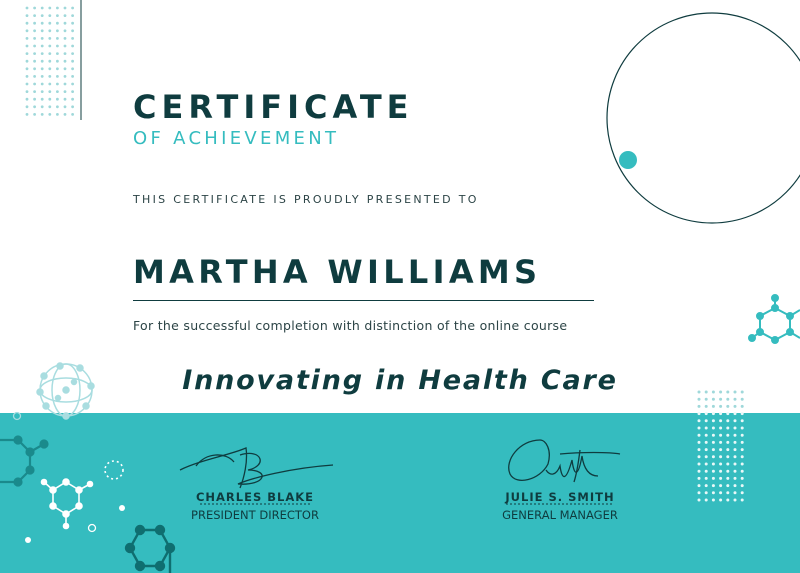 The image size is (800, 573). What do you see at coordinates (337, 272) in the screenshot?
I see `recipient-name: MARTHA WILLIAMS` at bounding box center [337, 272].